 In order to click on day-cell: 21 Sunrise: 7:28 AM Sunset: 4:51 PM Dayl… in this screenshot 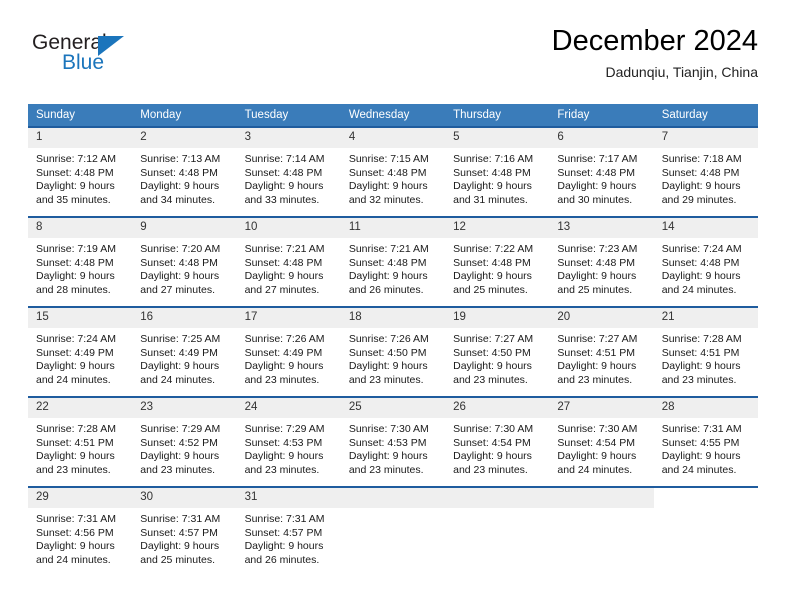, I will do `click(705, 351)`.